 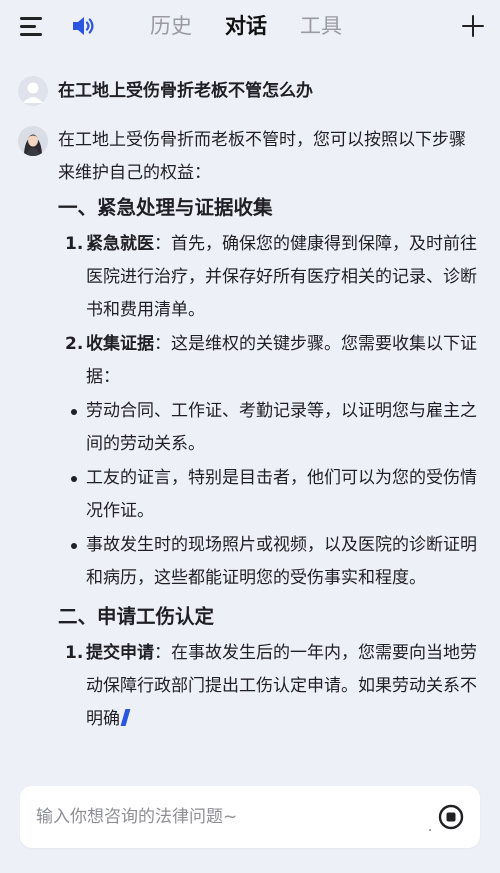 I want to click on user-placeholder-icon, so click(x=33, y=92).